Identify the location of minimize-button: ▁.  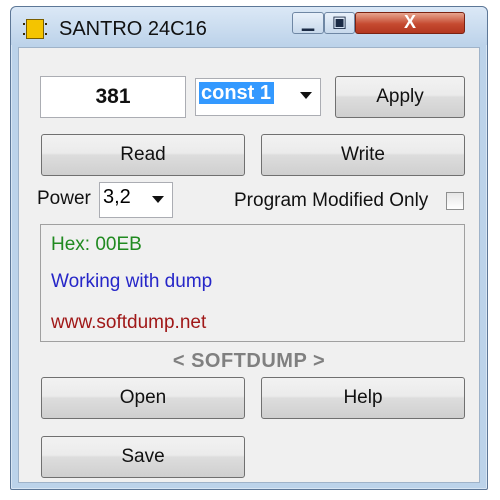
(308, 23).